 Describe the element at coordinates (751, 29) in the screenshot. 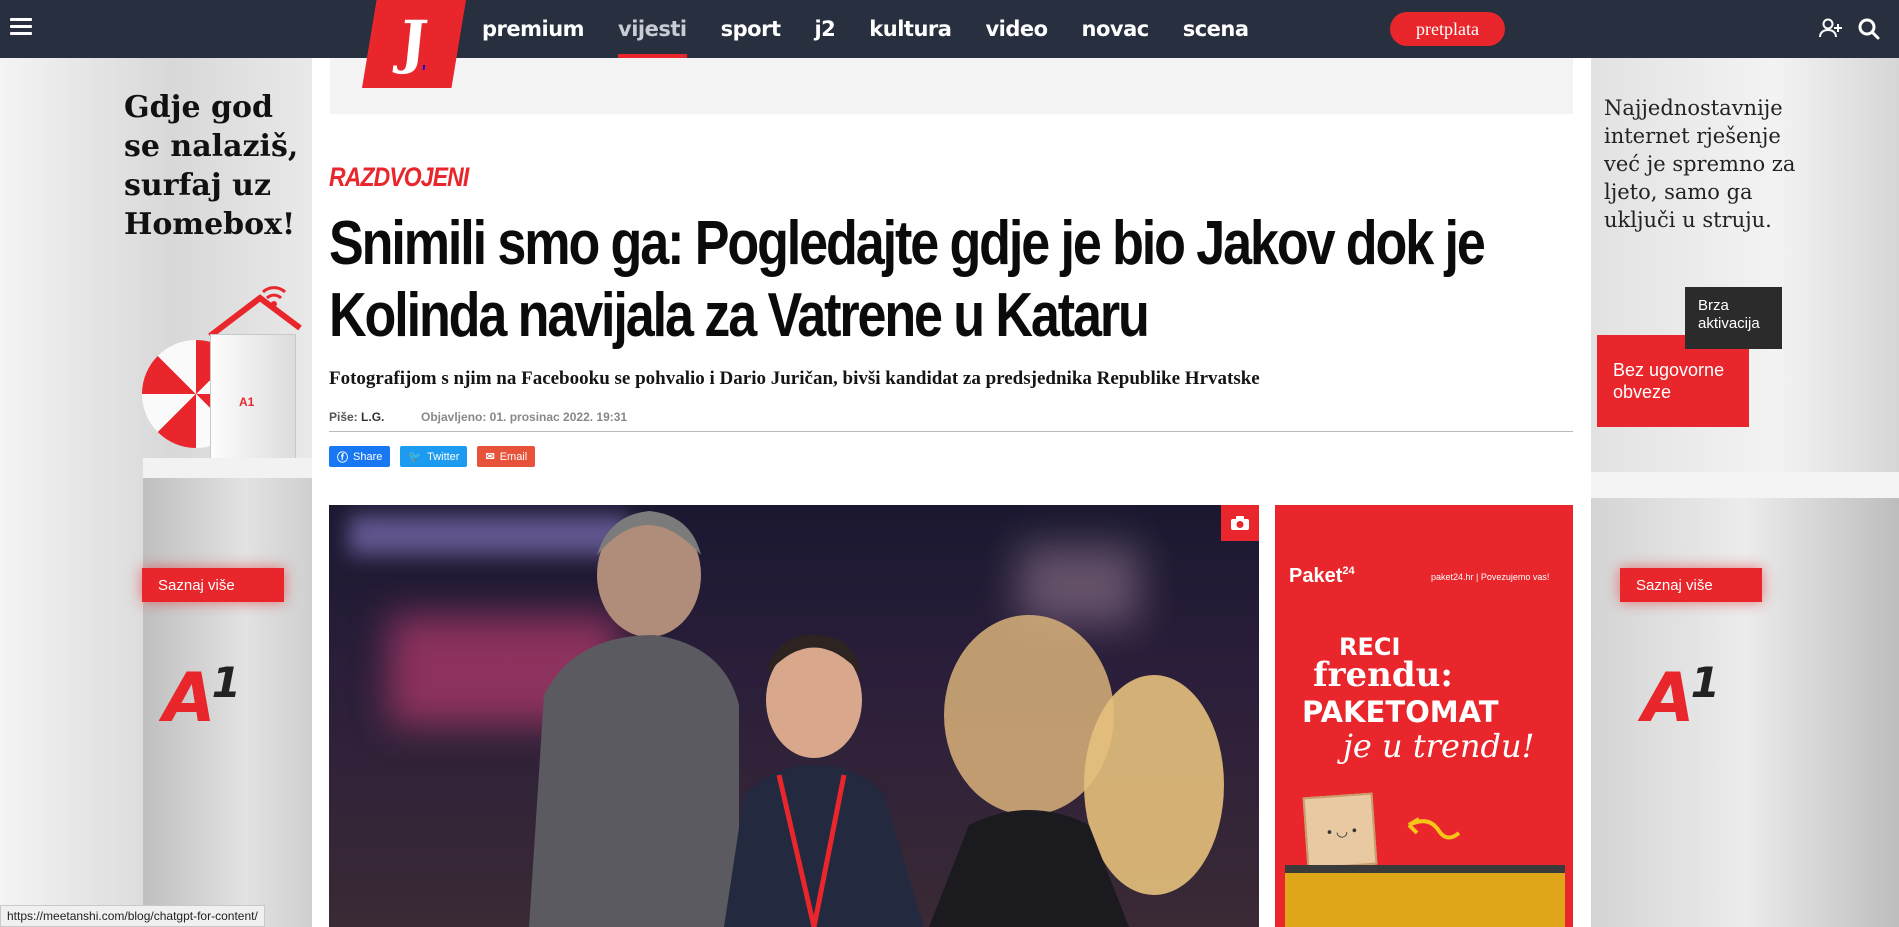

I see `nav-item-sport: sport` at that location.